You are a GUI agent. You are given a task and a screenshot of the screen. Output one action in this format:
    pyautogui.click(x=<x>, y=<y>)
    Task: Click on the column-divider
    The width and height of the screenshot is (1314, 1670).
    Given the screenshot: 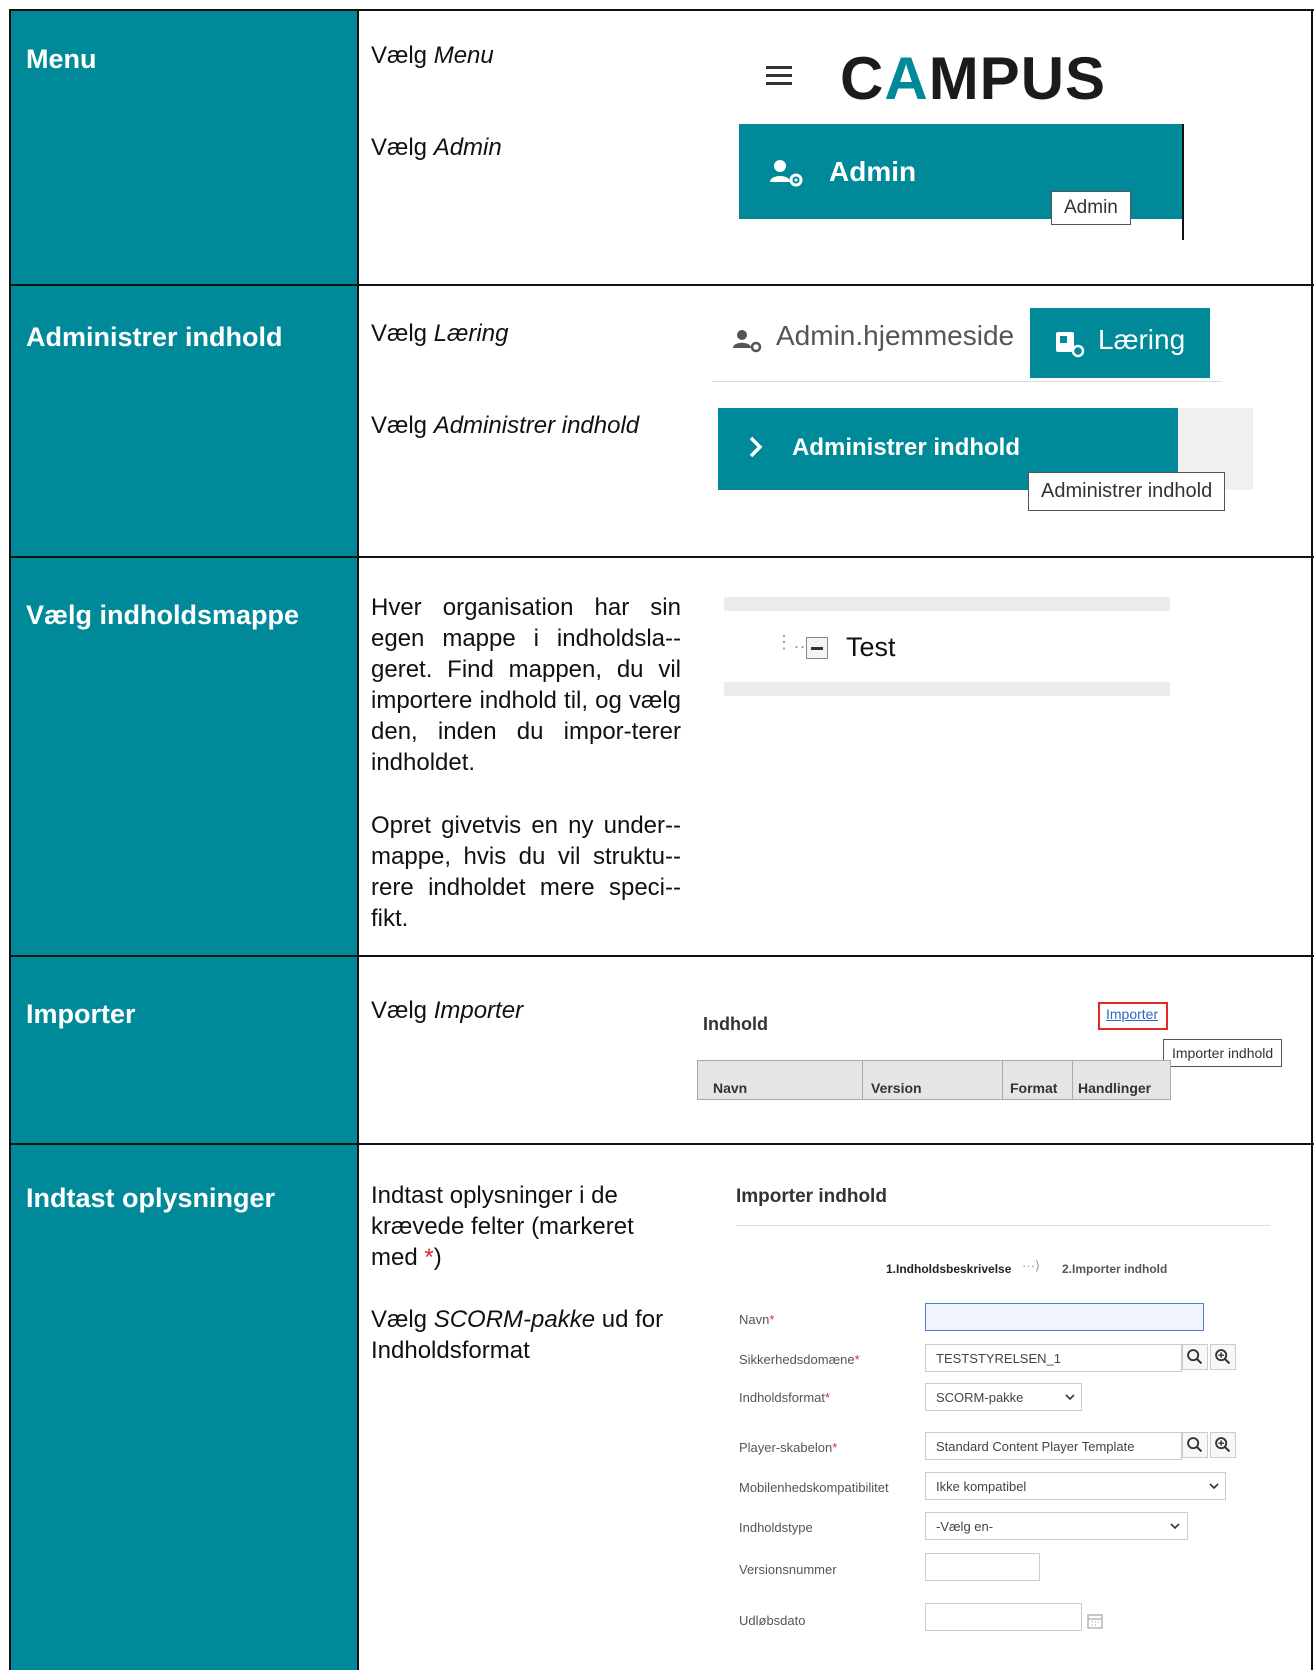 What is the action you would take?
    pyautogui.click(x=358, y=839)
    